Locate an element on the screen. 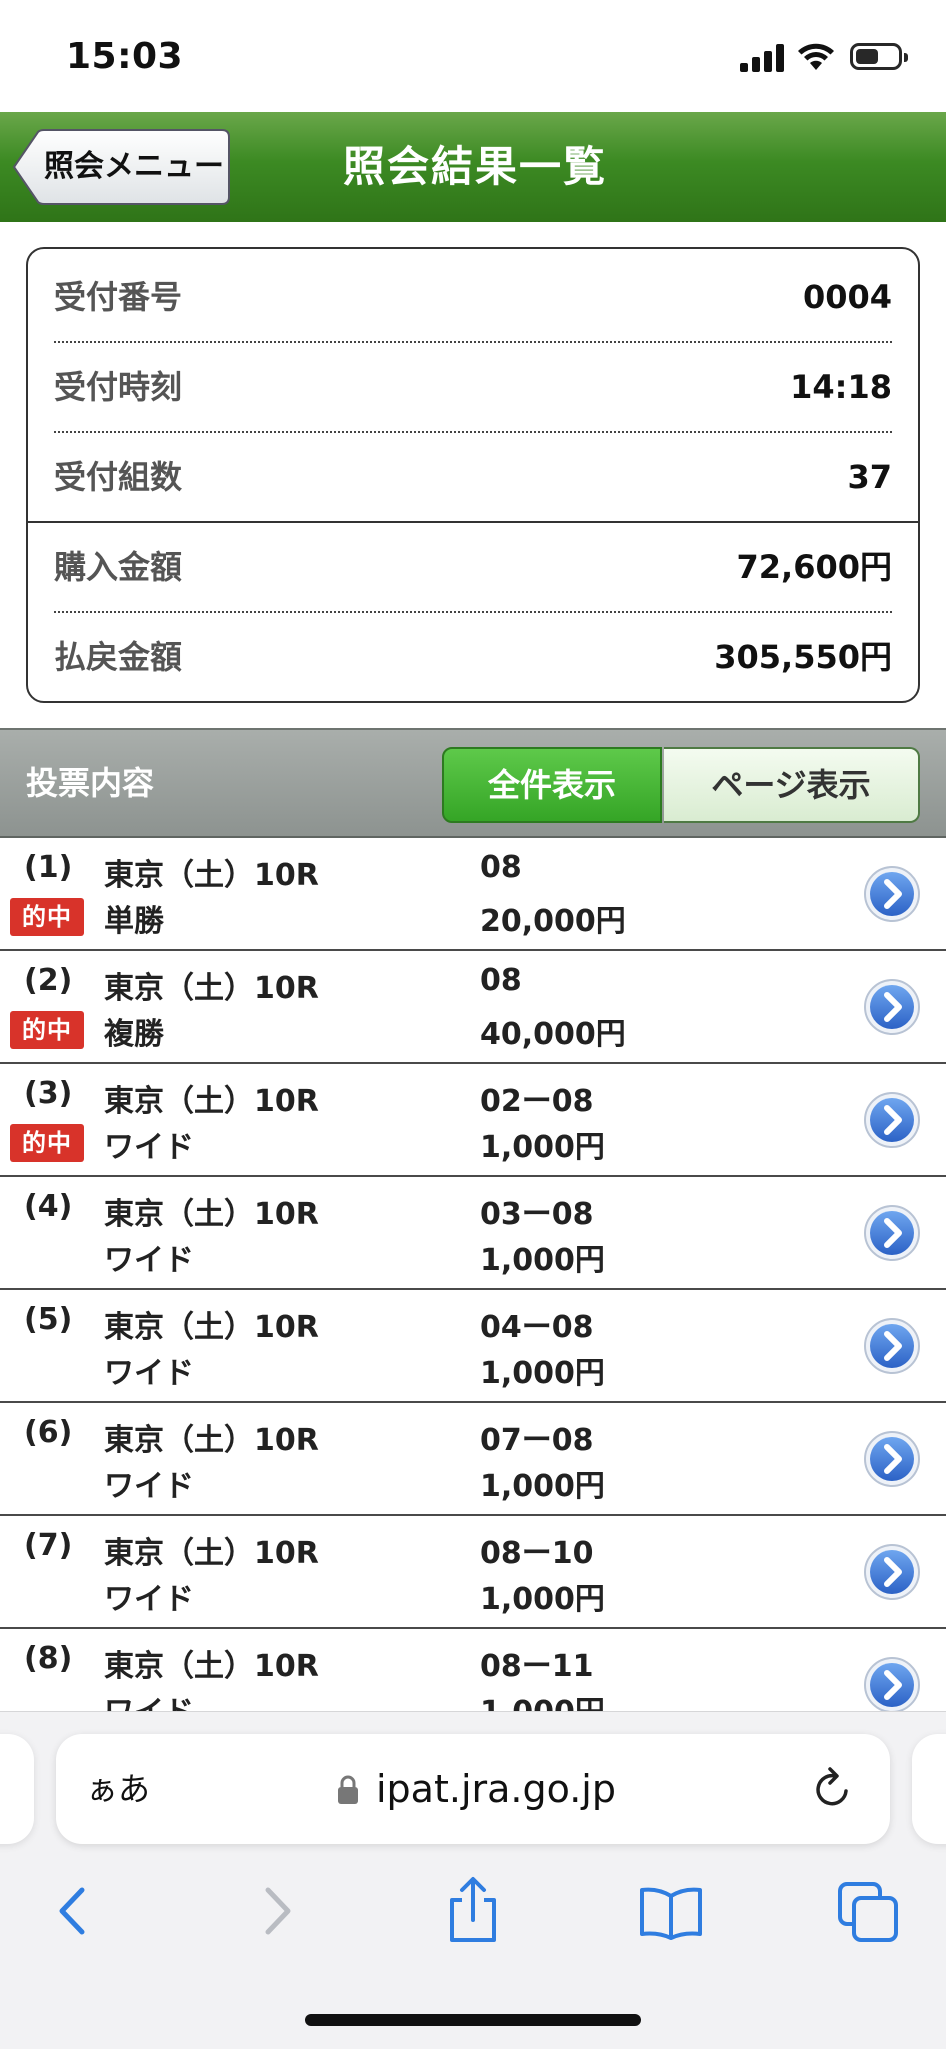 The height and width of the screenshot is (2049, 946). bet-combination: 07ー08 is located at coordinates (537, 1440).